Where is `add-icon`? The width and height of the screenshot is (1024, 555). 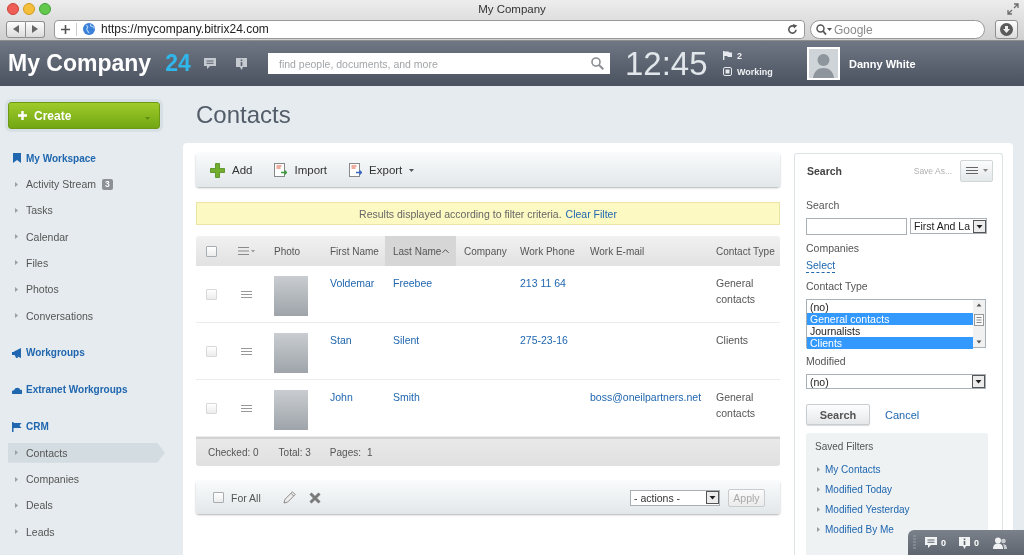 add-icon is located at coordinates (65, 29).